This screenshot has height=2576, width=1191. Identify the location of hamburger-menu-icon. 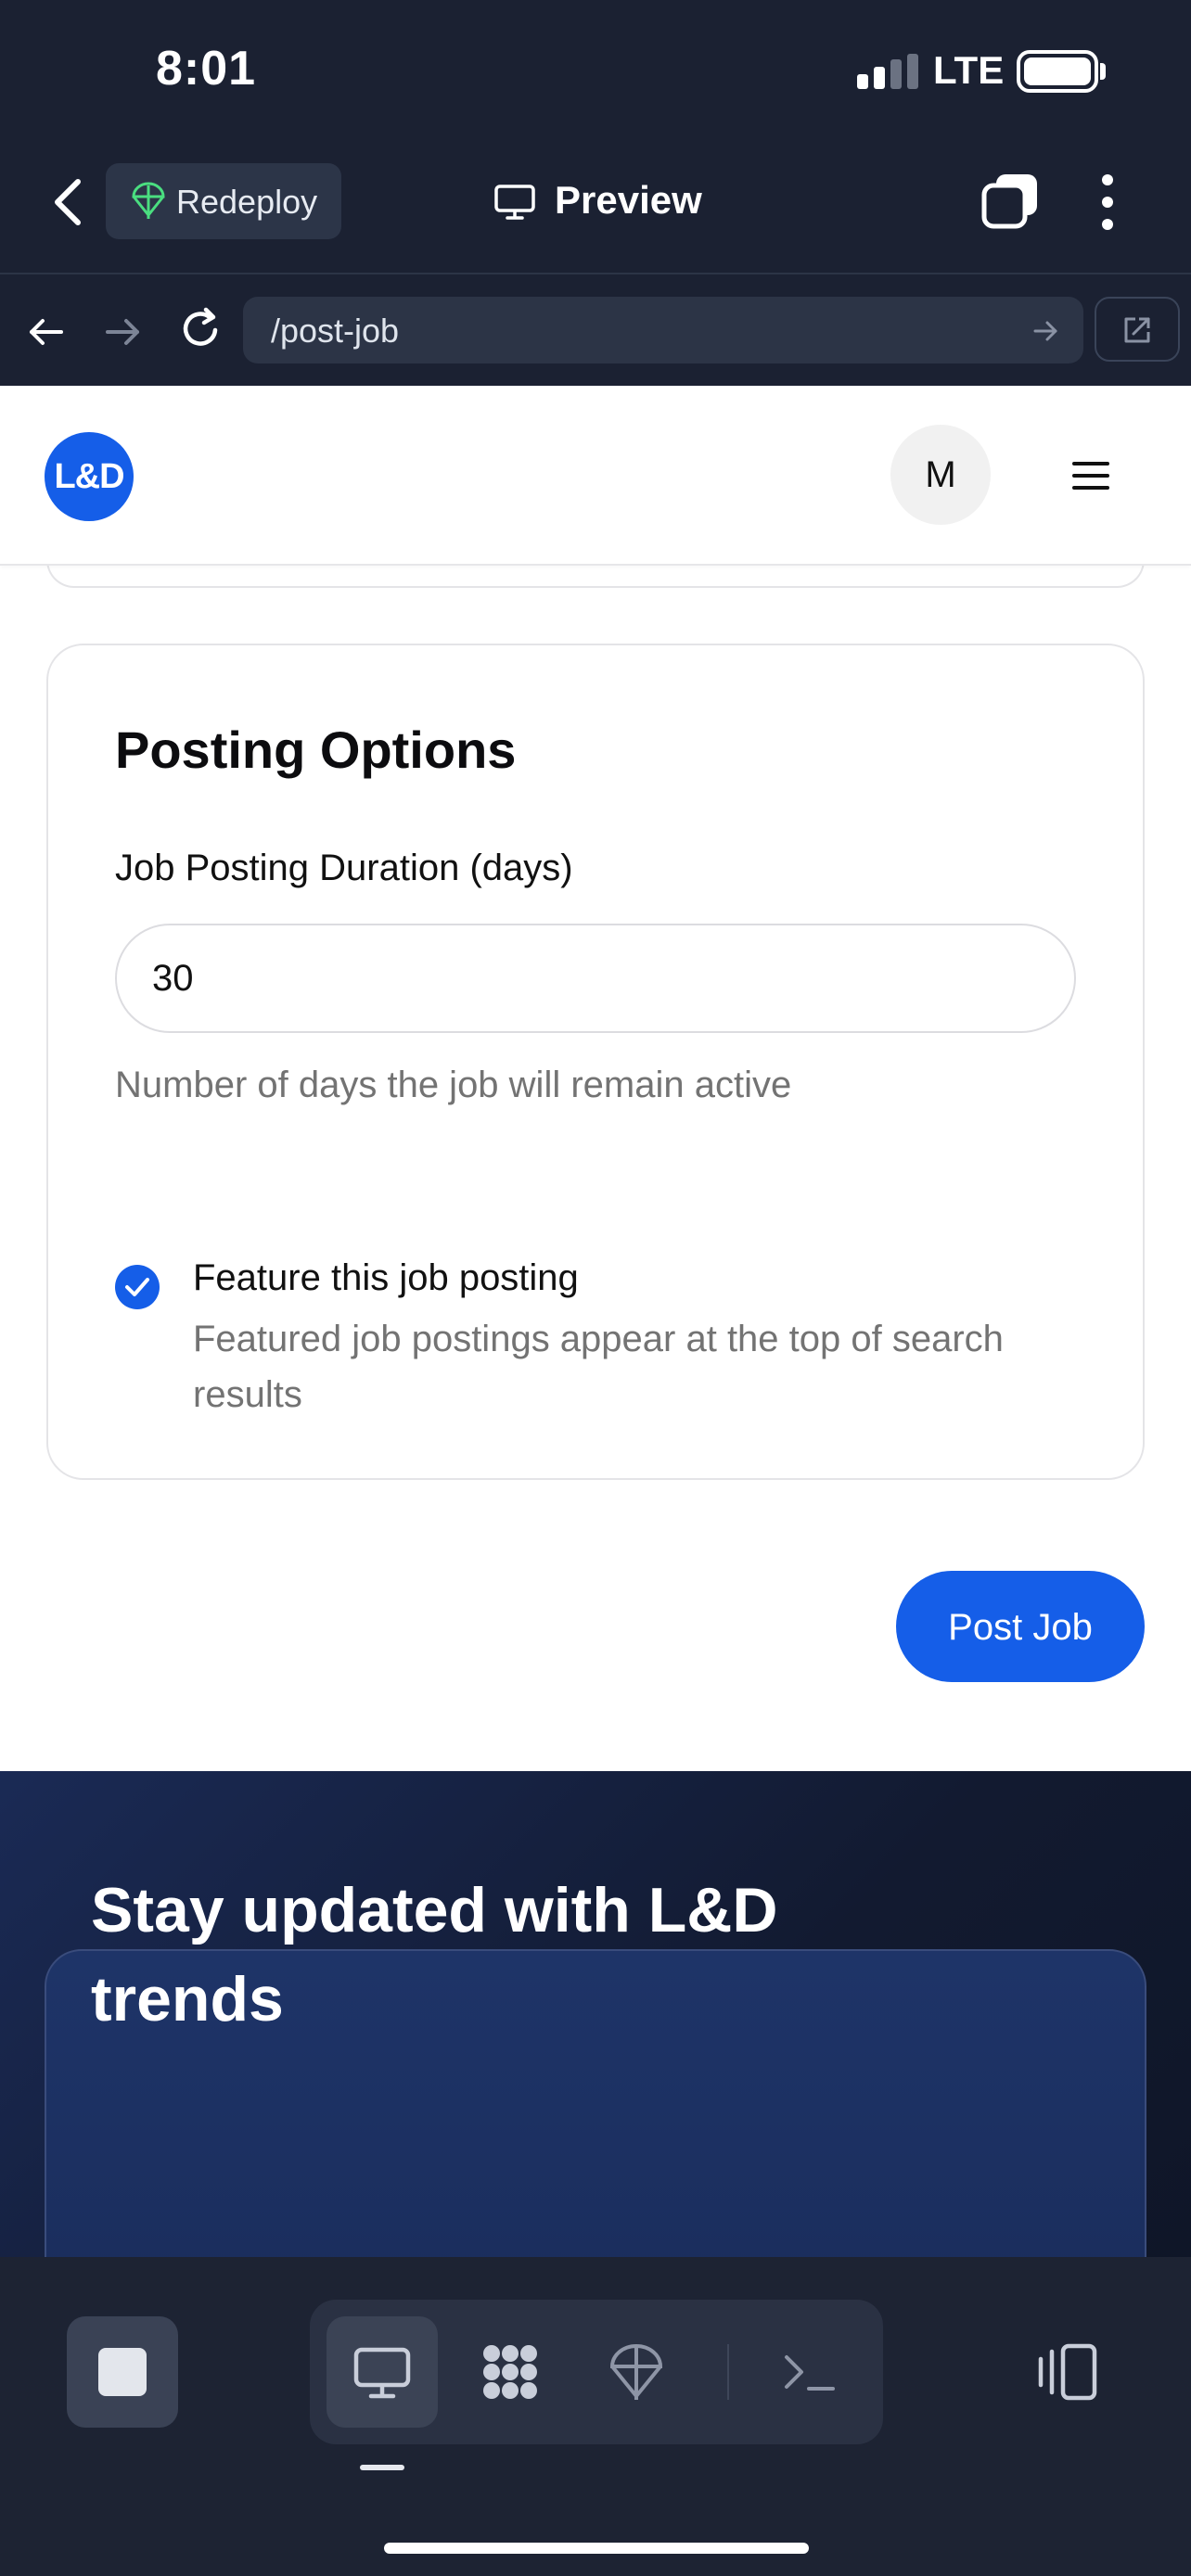
(1090, 475).